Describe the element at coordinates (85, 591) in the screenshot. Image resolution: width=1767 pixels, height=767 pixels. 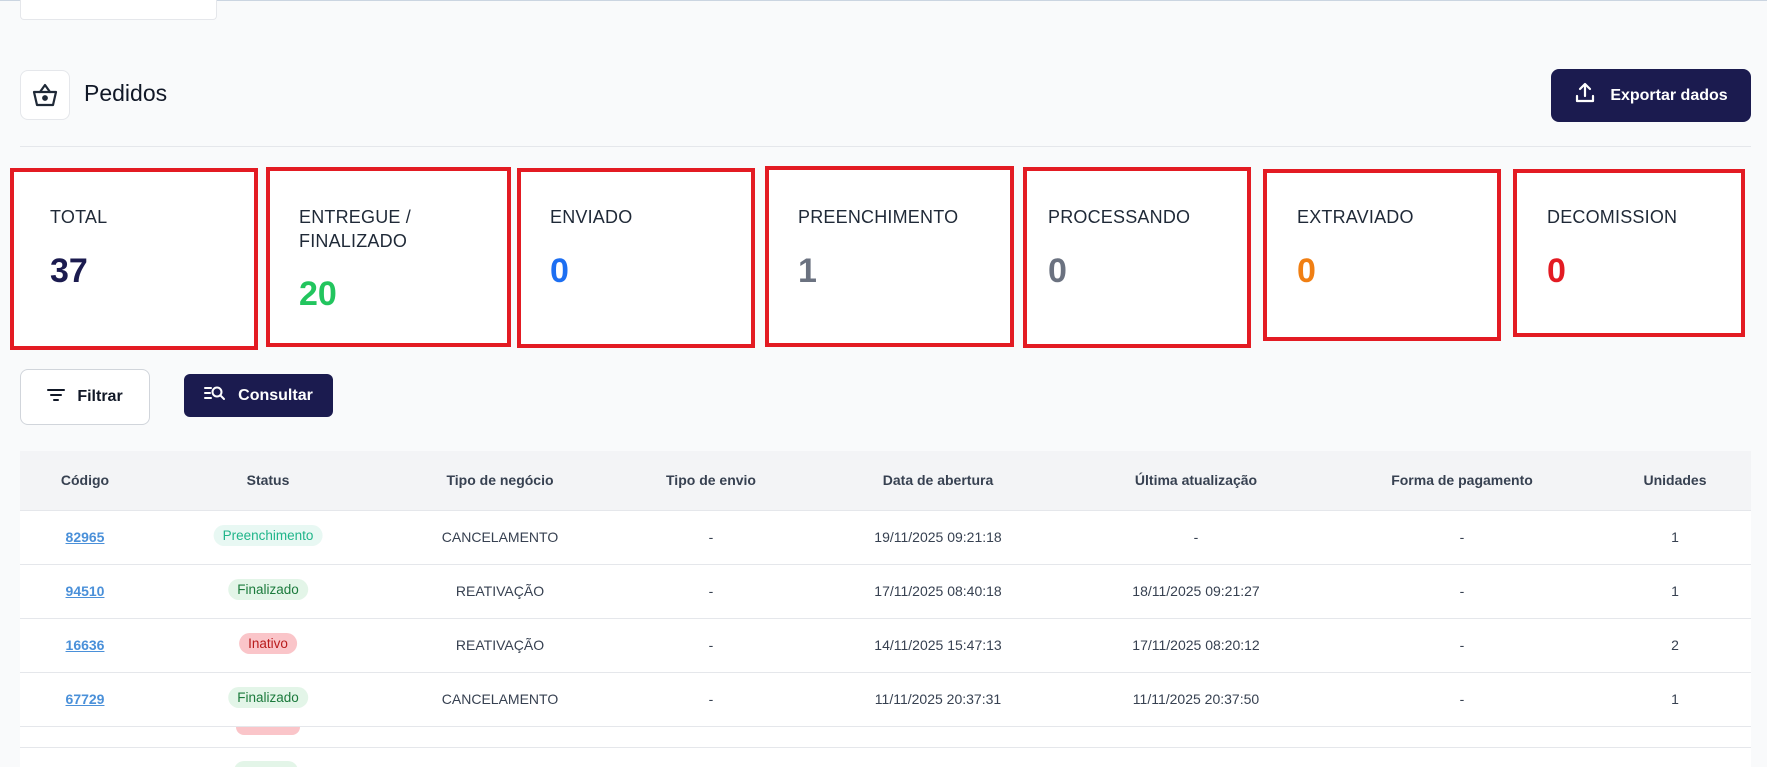
I see `order-code-link: 94510` at that location.